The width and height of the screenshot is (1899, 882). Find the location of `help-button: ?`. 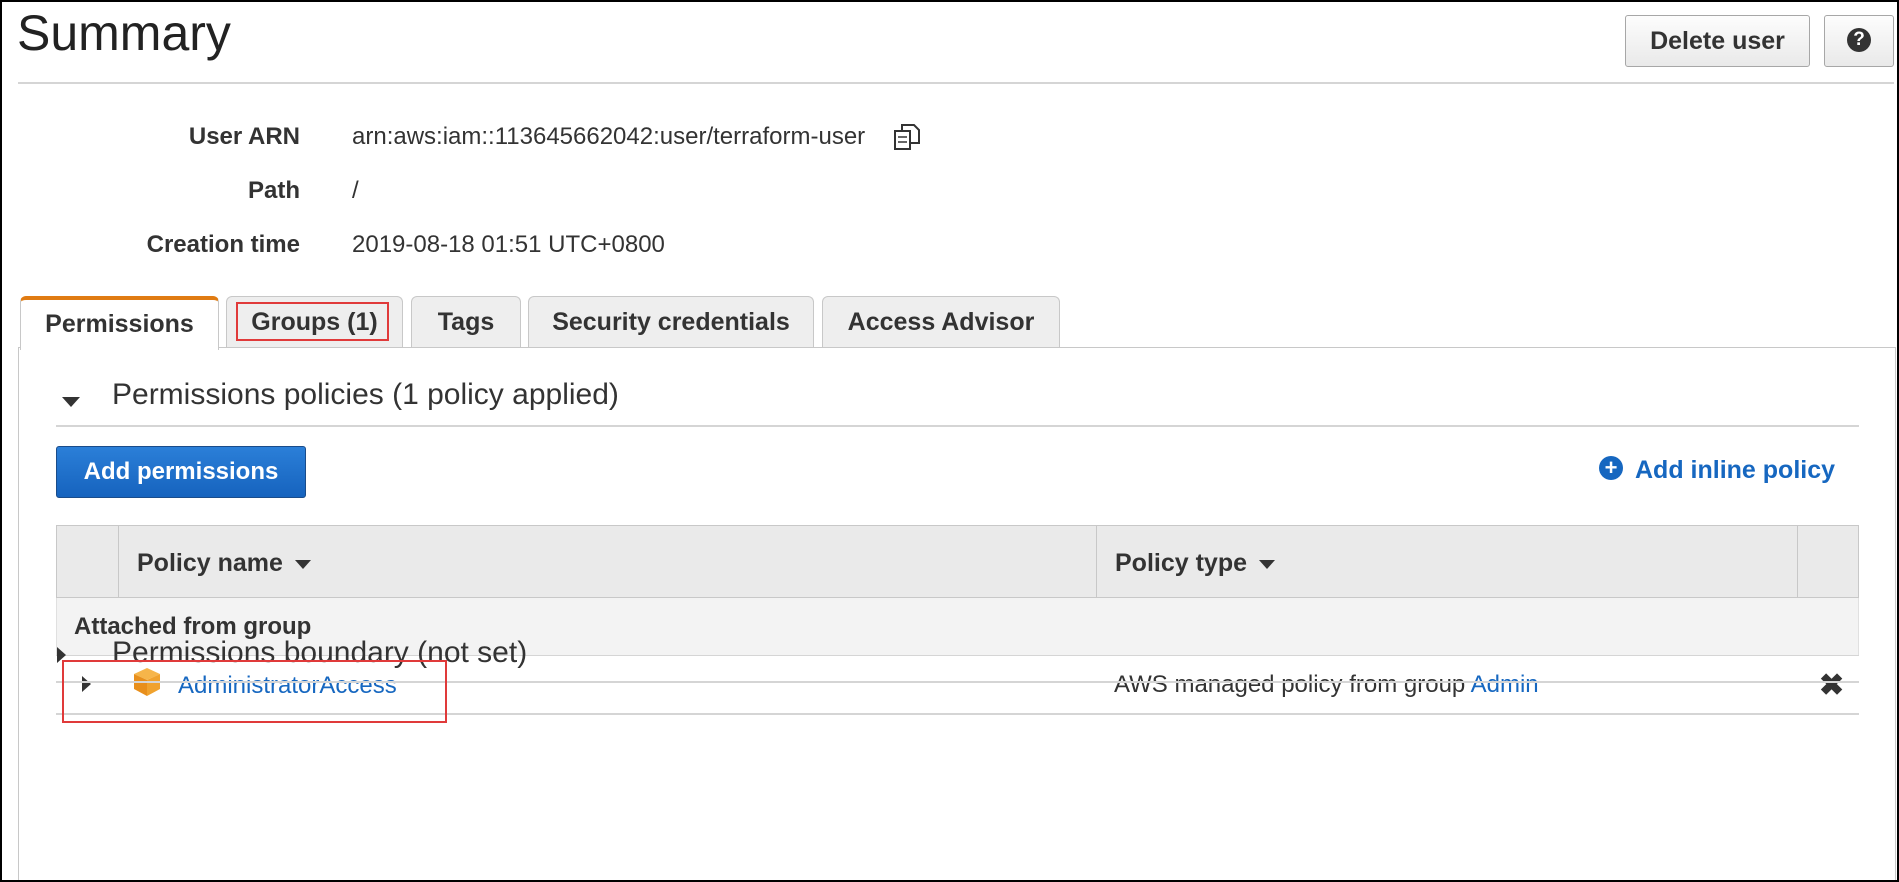

help-button: ? is located at coordinates (1859, 41).